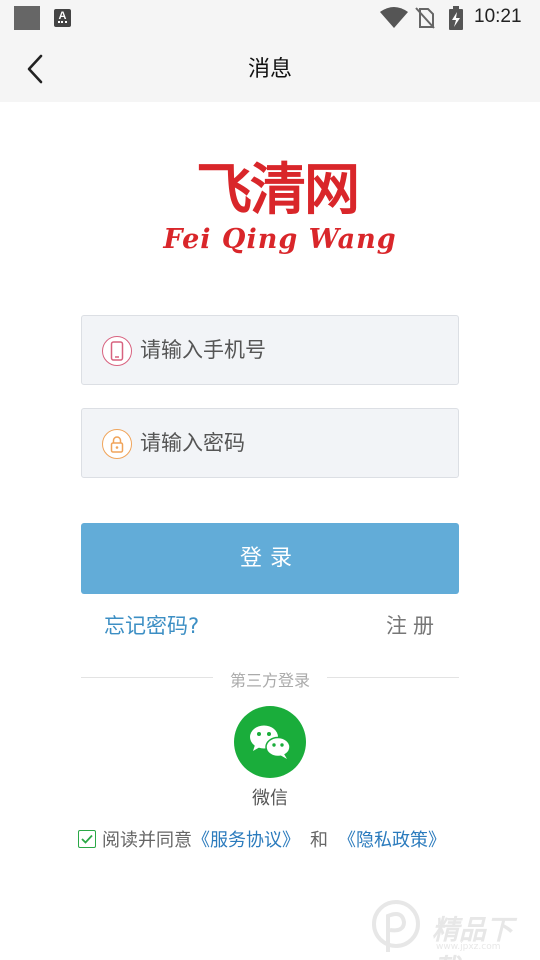 The height and width of the screenshot is (960, 540). I want to click on password-input, so click(290, 443).